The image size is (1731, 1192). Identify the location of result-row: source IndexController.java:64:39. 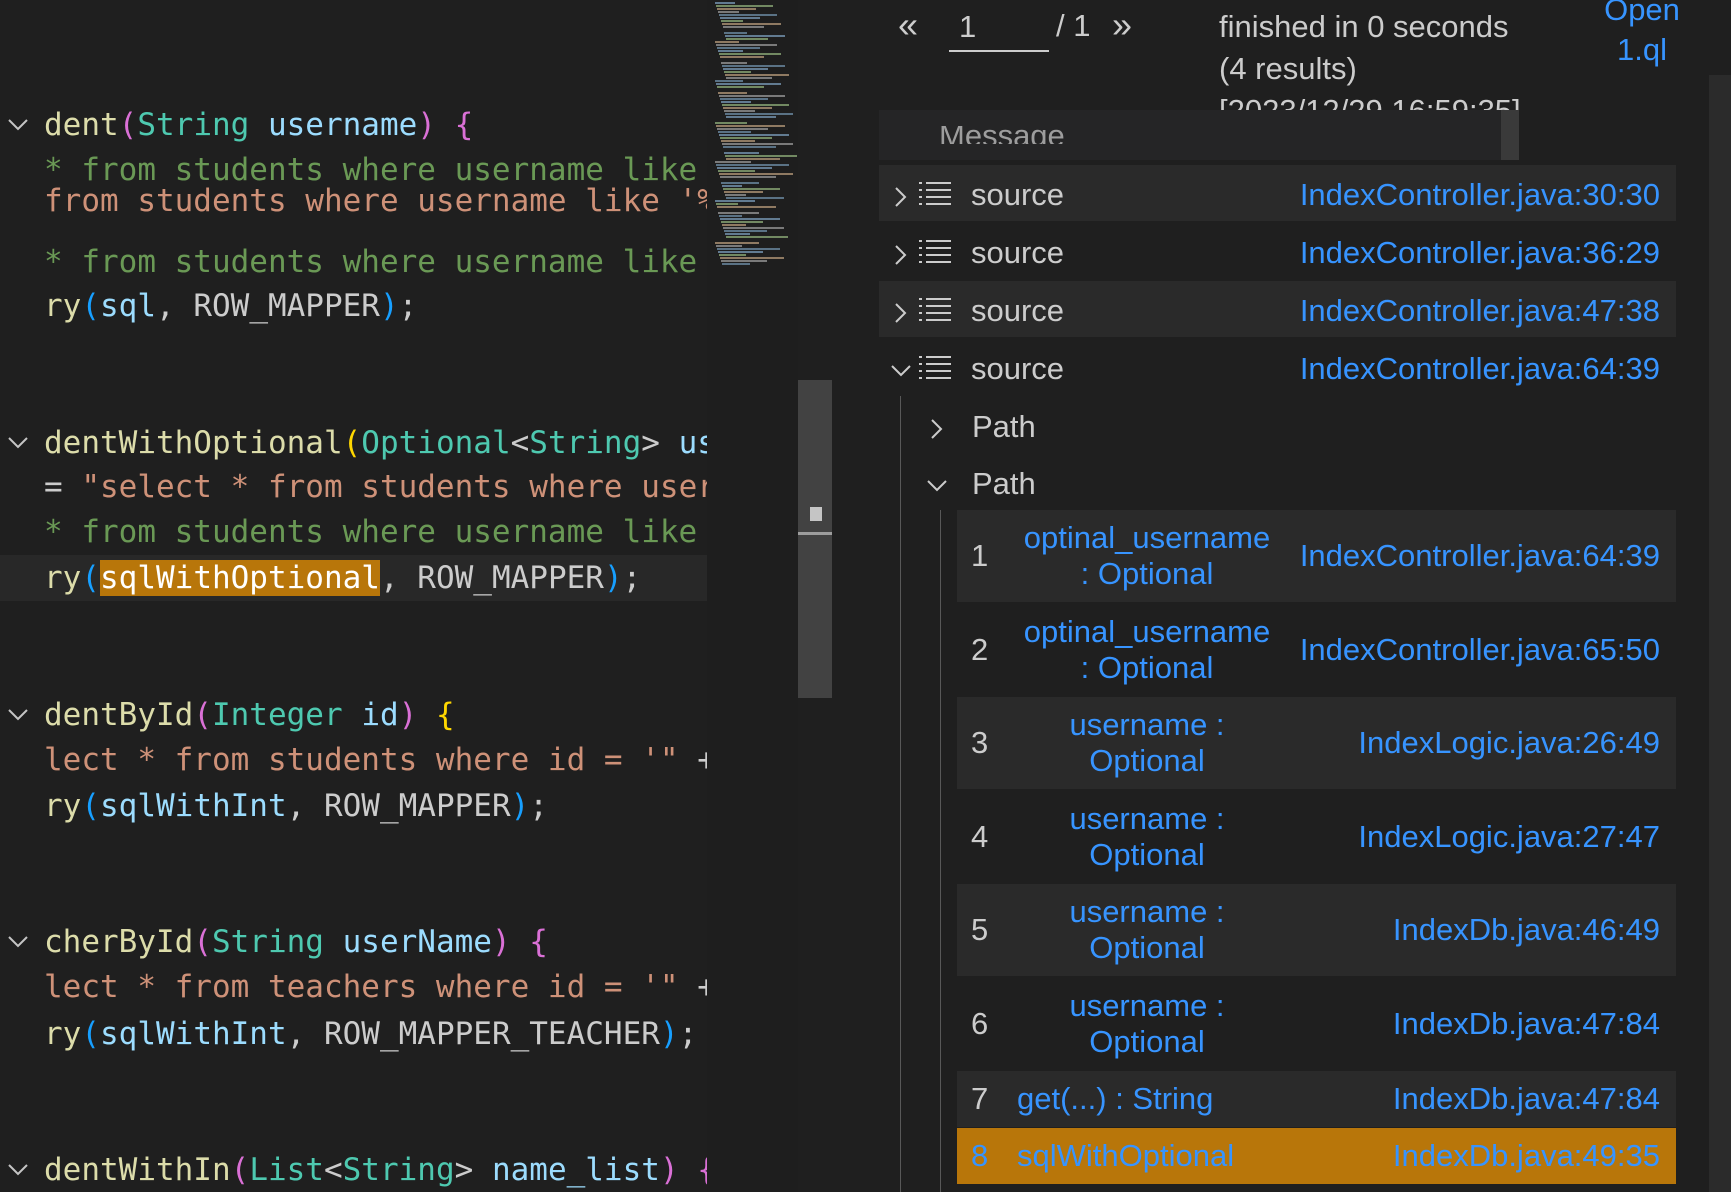
(1277, 367).